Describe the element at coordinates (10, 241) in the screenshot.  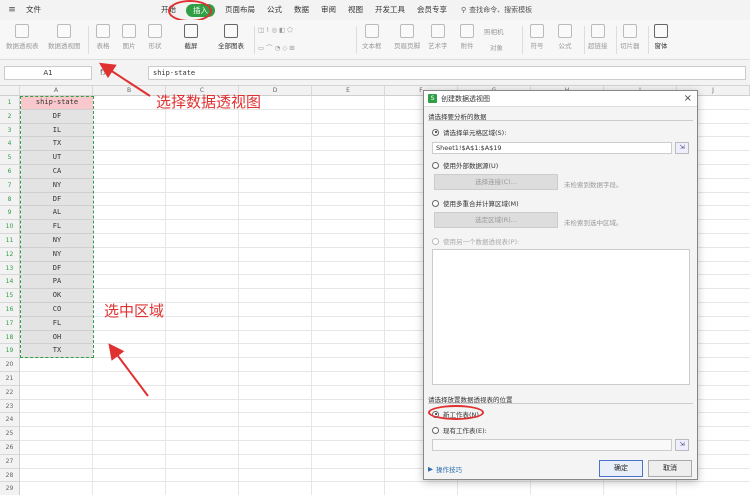
I see `row-header-11: 11` at that location.